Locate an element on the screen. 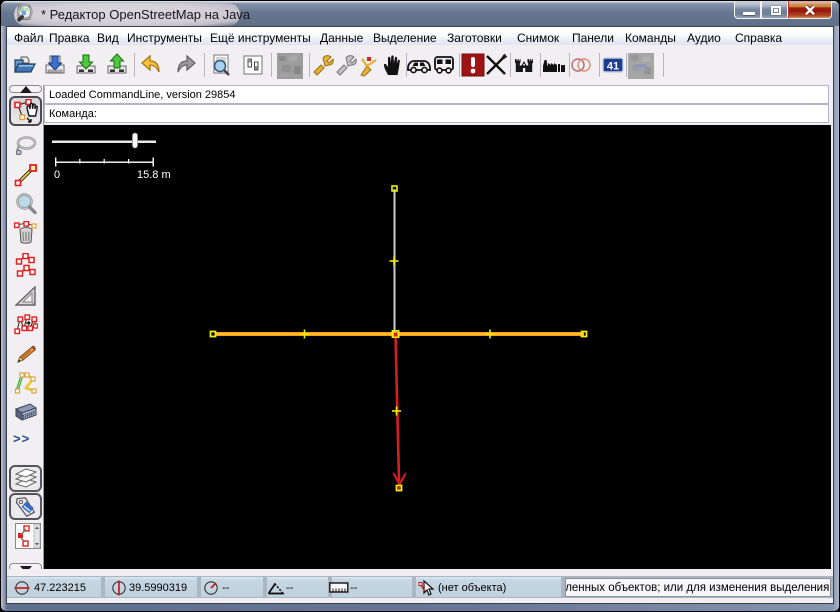 The width and height of the screenshot is (840, 612). svg-text: 0 is located at coordinates (57, 175).